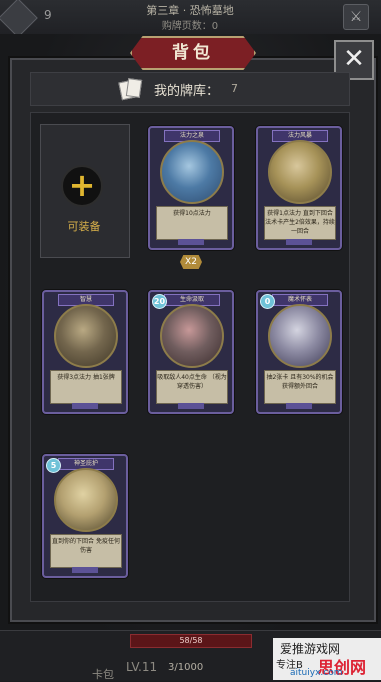 The image size is (381, 682). What do you see at coordinates (82, 186) in the screenshot?
I see `add-icon: +` at bounding box center [82, 186].